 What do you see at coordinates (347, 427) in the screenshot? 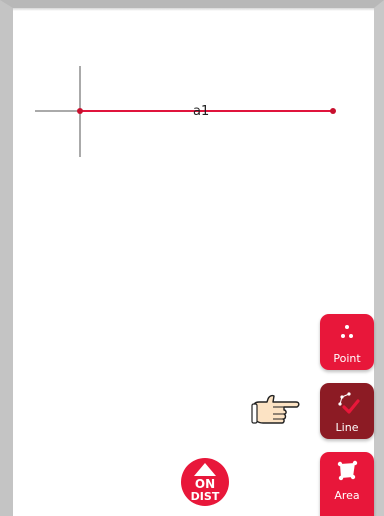
I see `line-tool-label: Line` at bounding box center [347, 427].